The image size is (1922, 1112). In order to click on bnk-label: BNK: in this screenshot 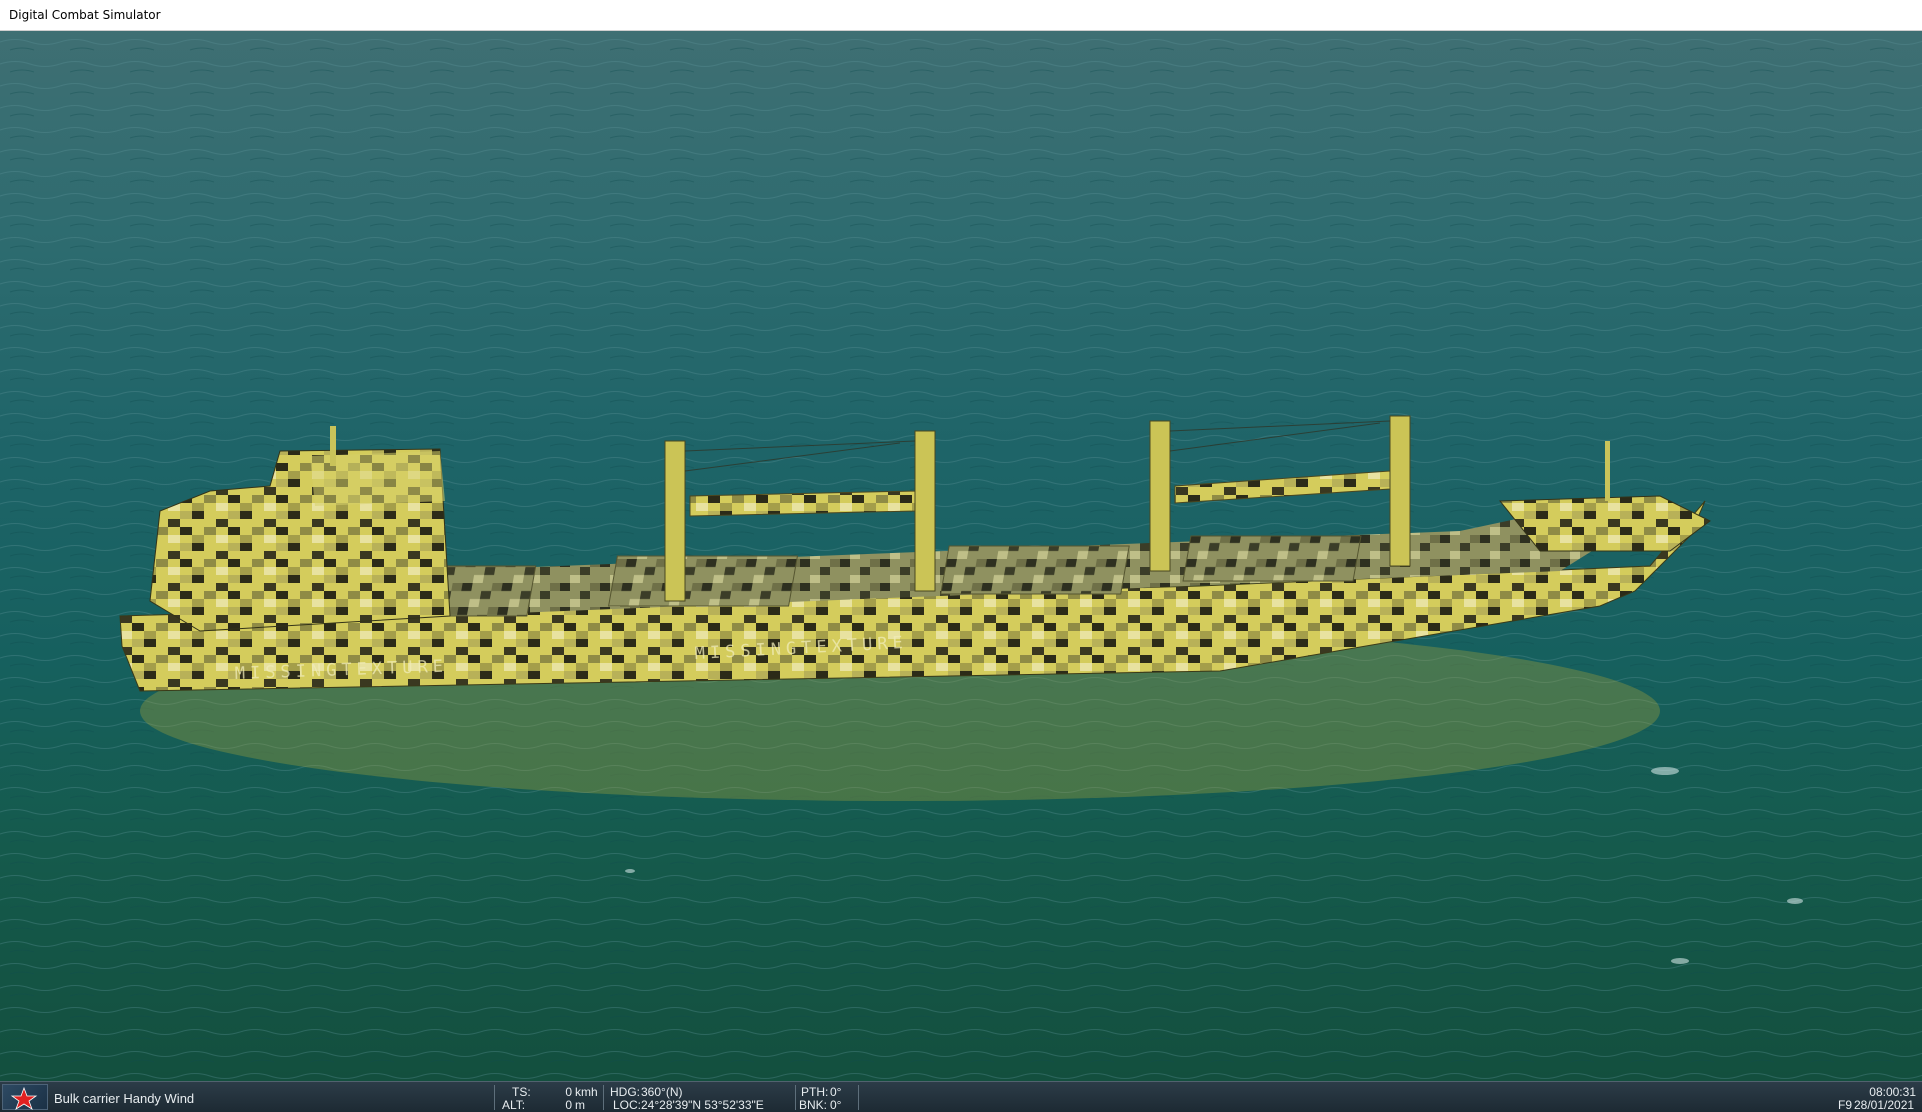, I will do `click(813, 1105)`.